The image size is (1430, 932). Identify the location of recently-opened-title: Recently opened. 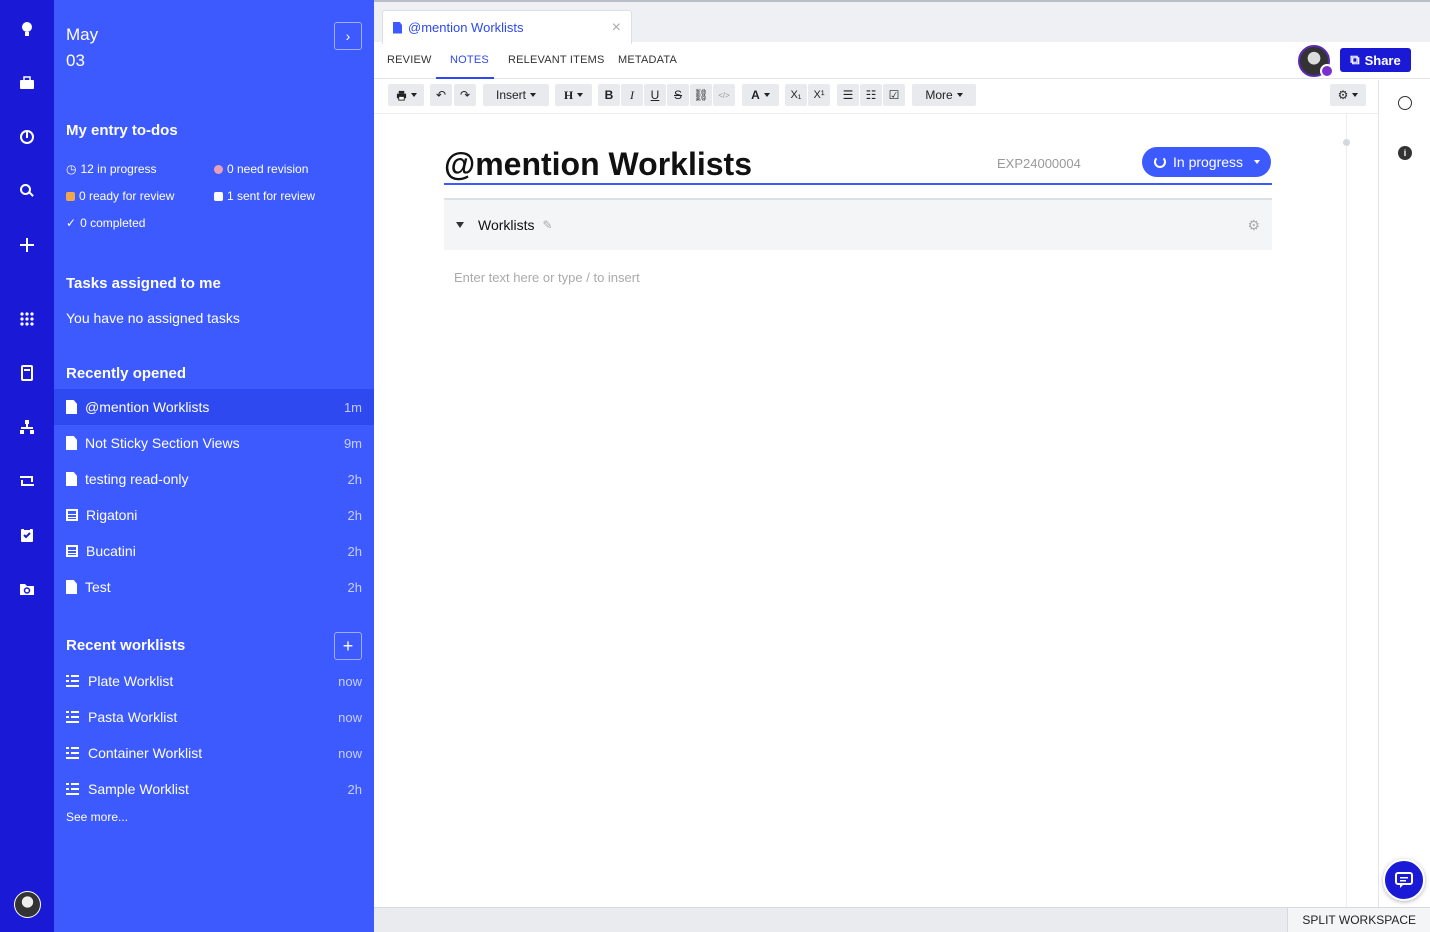
(126, 373).